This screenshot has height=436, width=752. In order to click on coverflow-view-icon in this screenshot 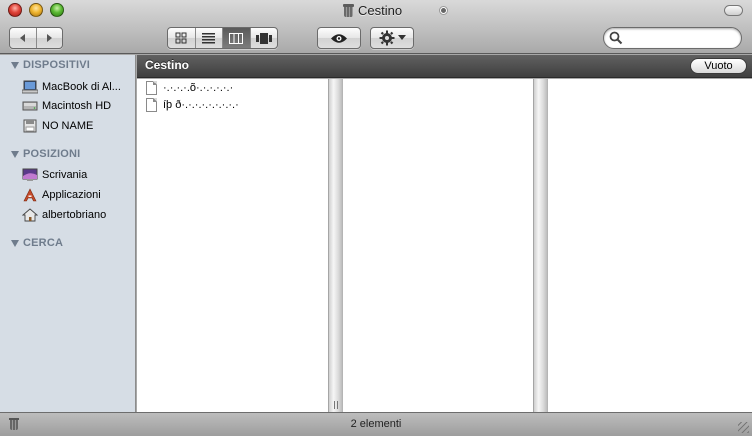, I will do `click(263, 38)`.